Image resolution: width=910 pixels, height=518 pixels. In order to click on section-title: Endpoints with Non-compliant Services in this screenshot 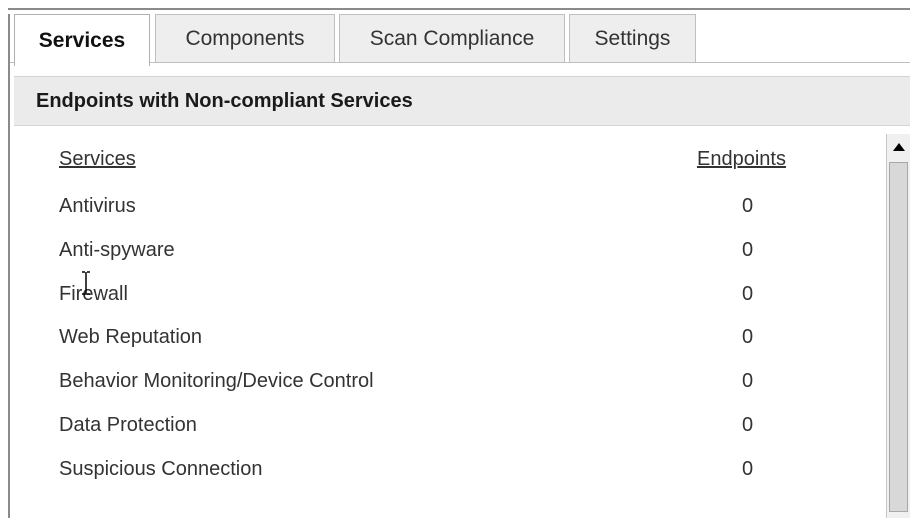, I will do `click(462, 101)`.